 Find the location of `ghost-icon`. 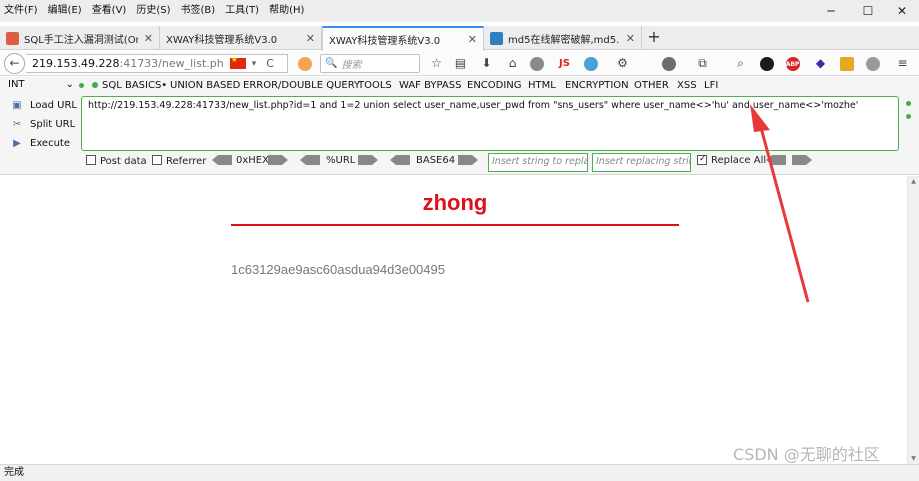

ghost-icon is located at coordinates (872, 63).